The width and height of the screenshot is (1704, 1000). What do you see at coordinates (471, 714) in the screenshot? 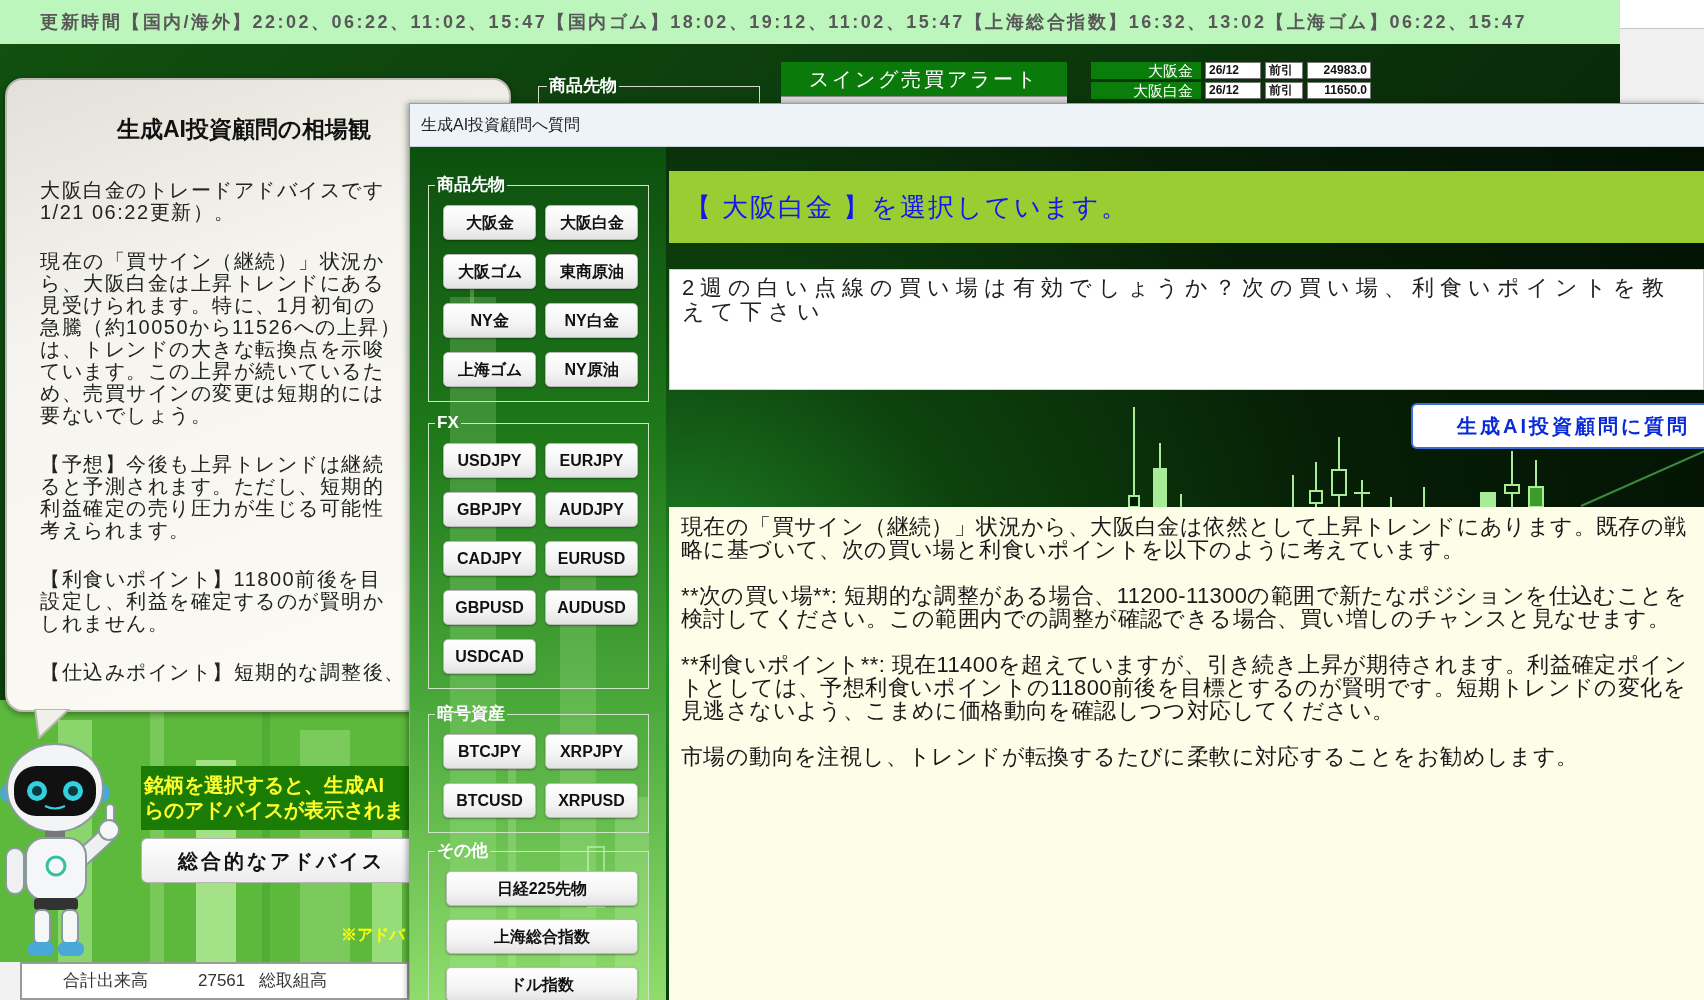
I see `group-label: 暗号資産` at bounding box center [471, 714].